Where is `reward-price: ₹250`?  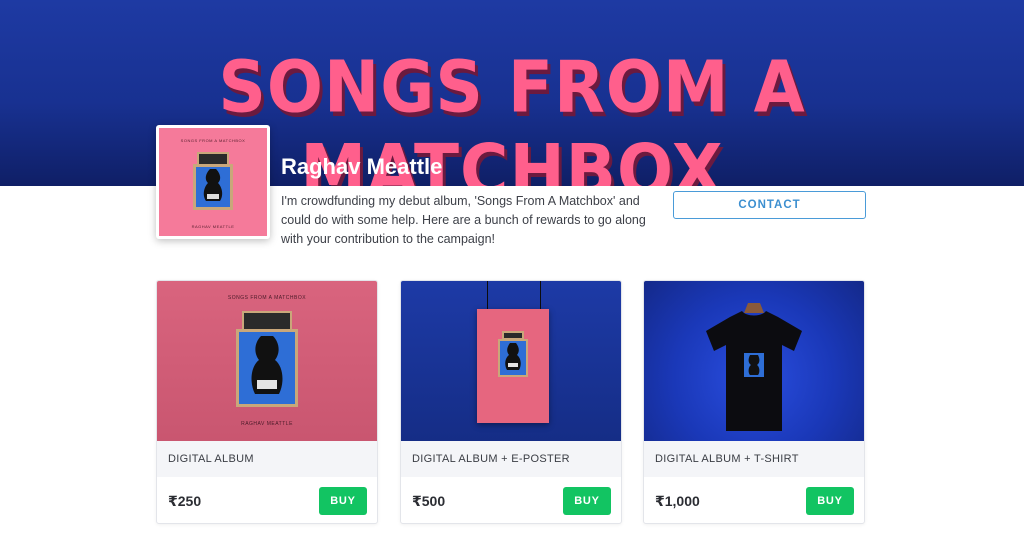
reward-price: ₹250 is located at coordinates (185, 501).